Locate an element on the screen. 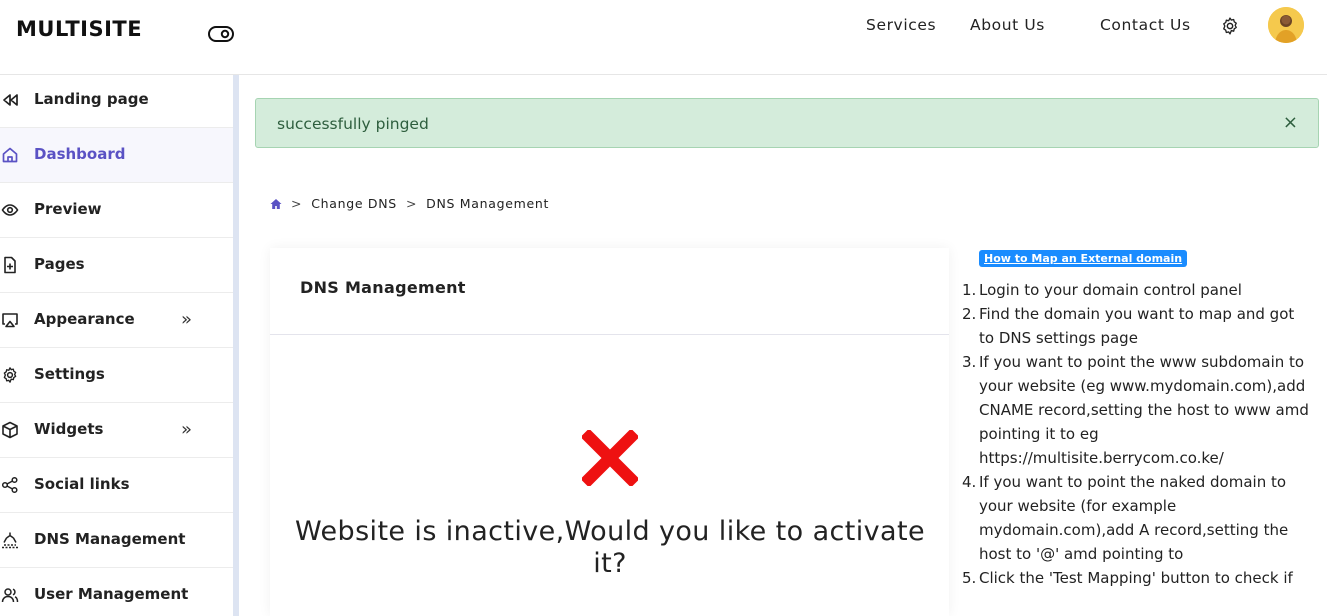 This screenshot has width=1327, height=616. alert-message: successfully pinged is located at coordinates (353, 124).